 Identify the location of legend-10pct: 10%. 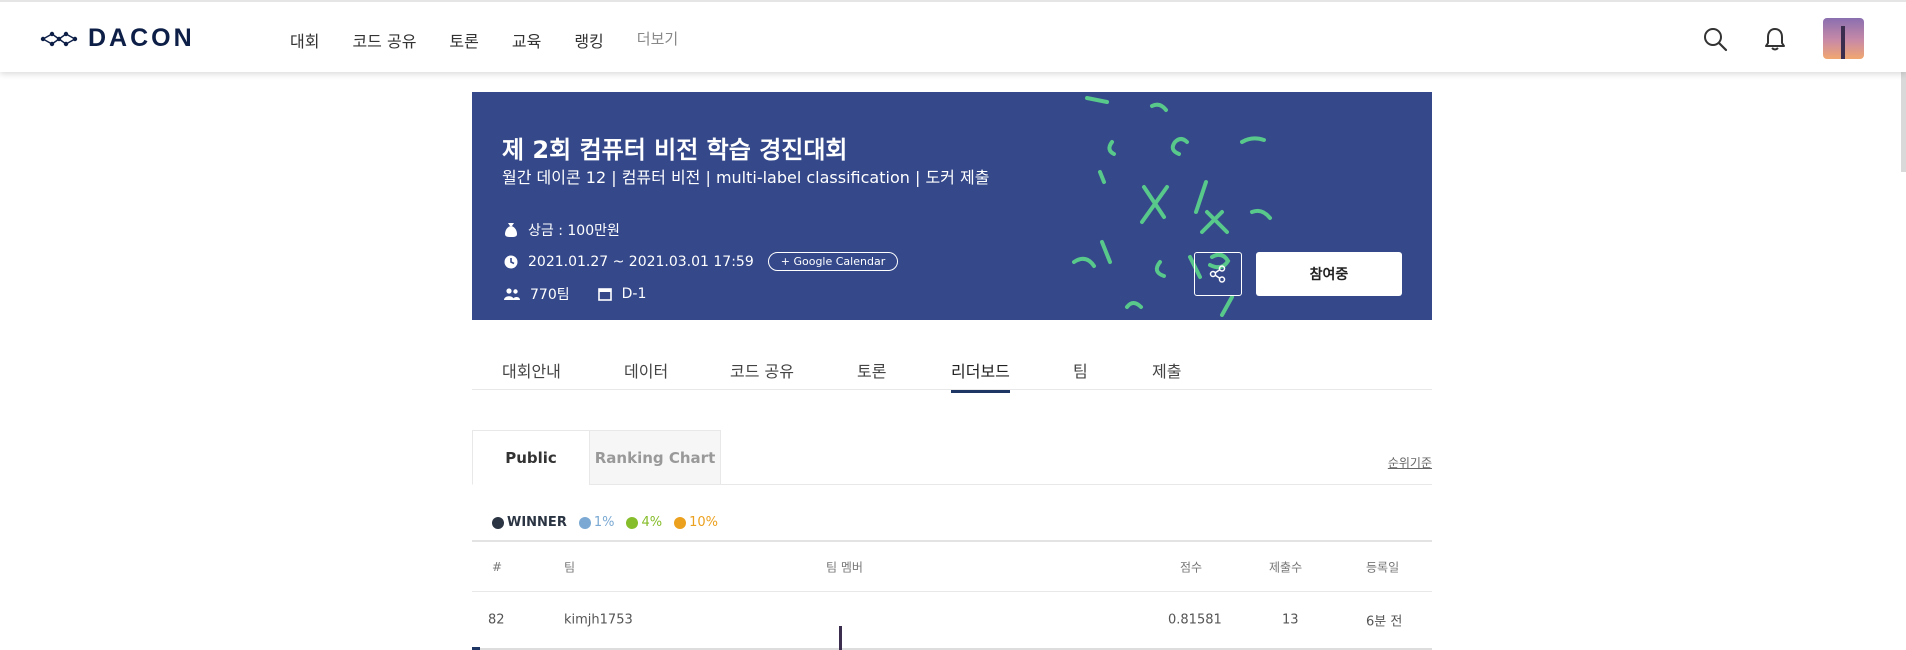
(696, 522).